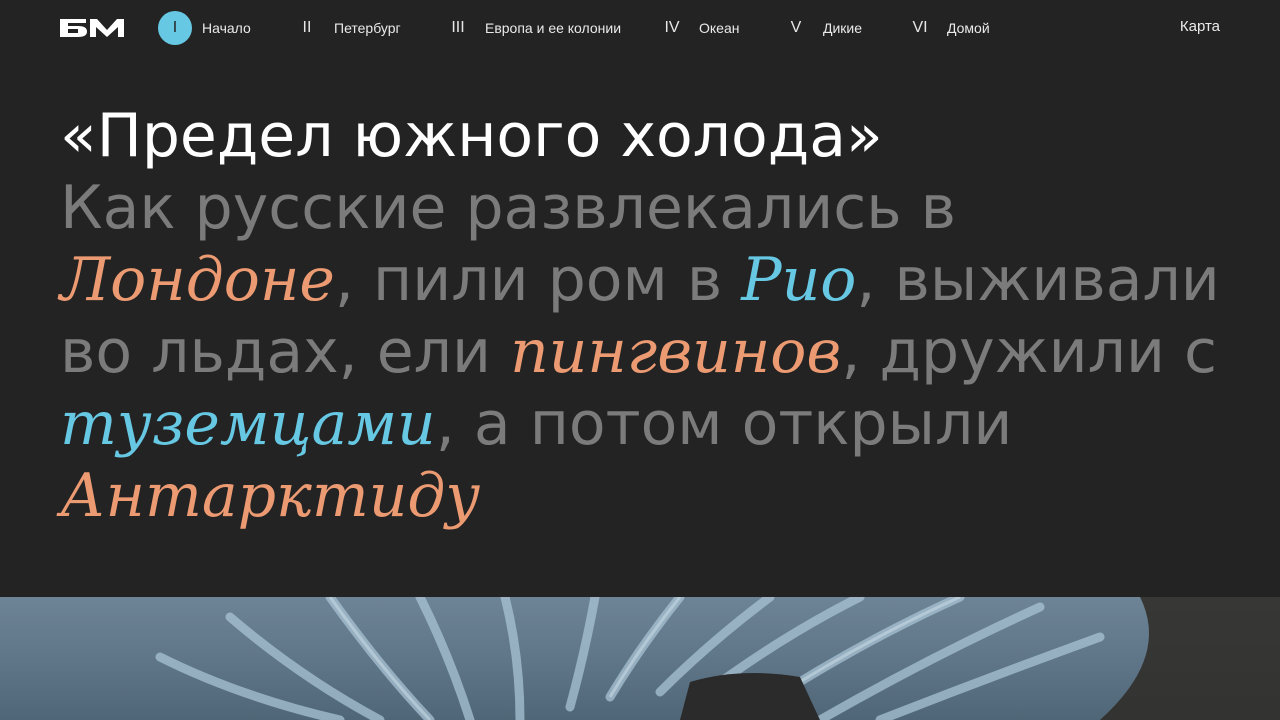  Describe the element at coordinates (719, 28) in the screenshot. I see `nav-item-label: Океан` at that location.